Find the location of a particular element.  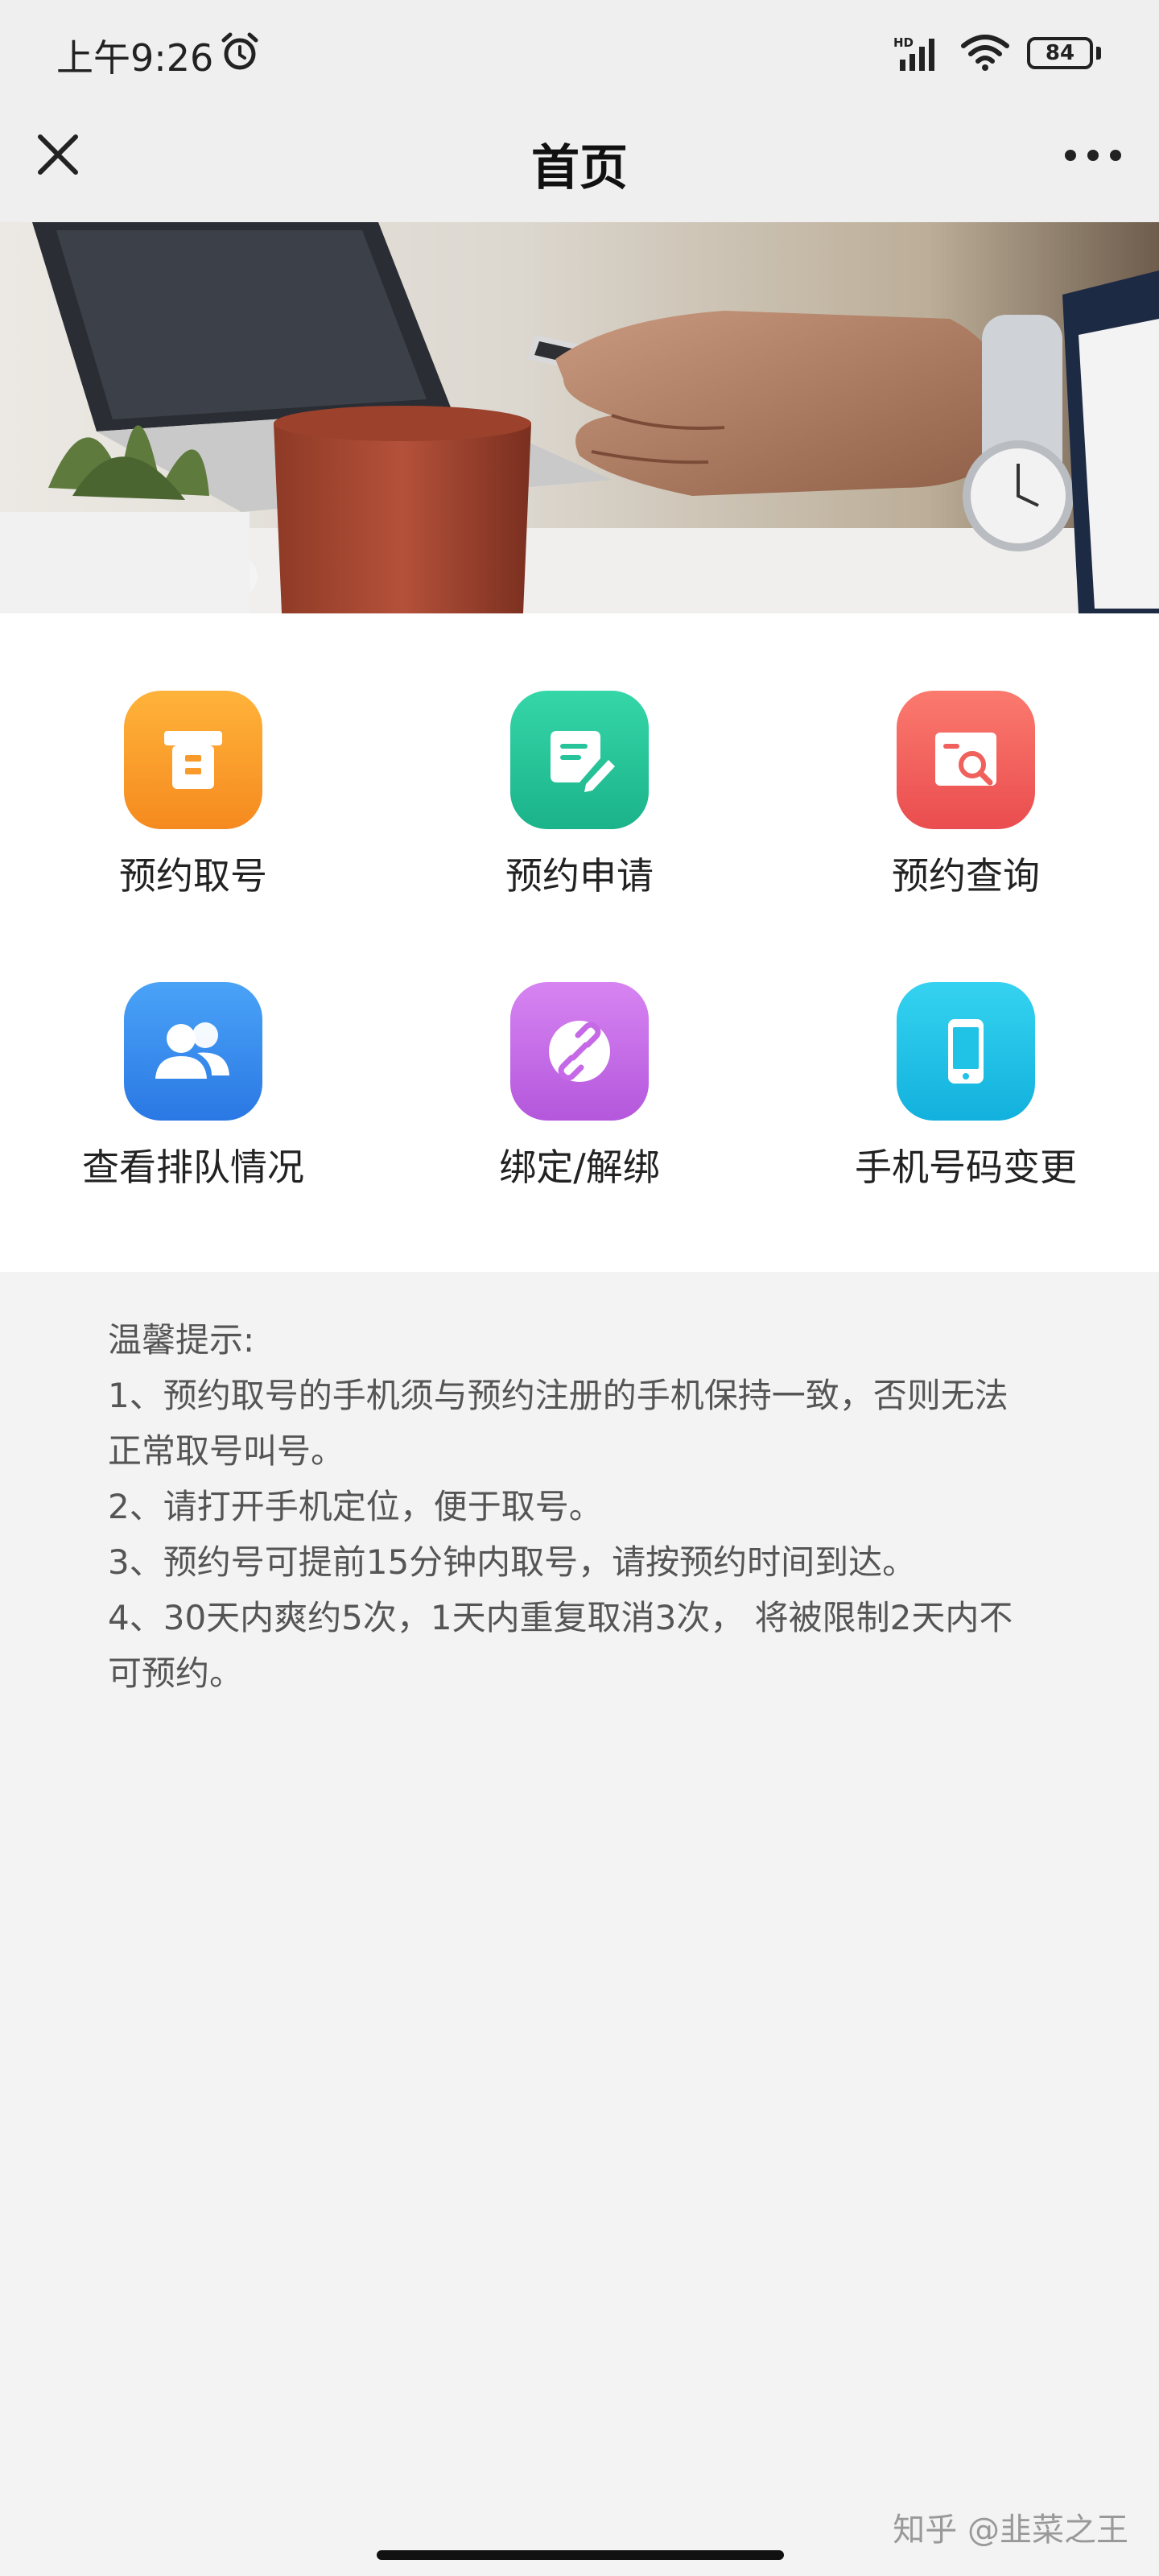

menu-item-bind-unbind: 绑定/解绑 is located at coordinates (579, 1047).